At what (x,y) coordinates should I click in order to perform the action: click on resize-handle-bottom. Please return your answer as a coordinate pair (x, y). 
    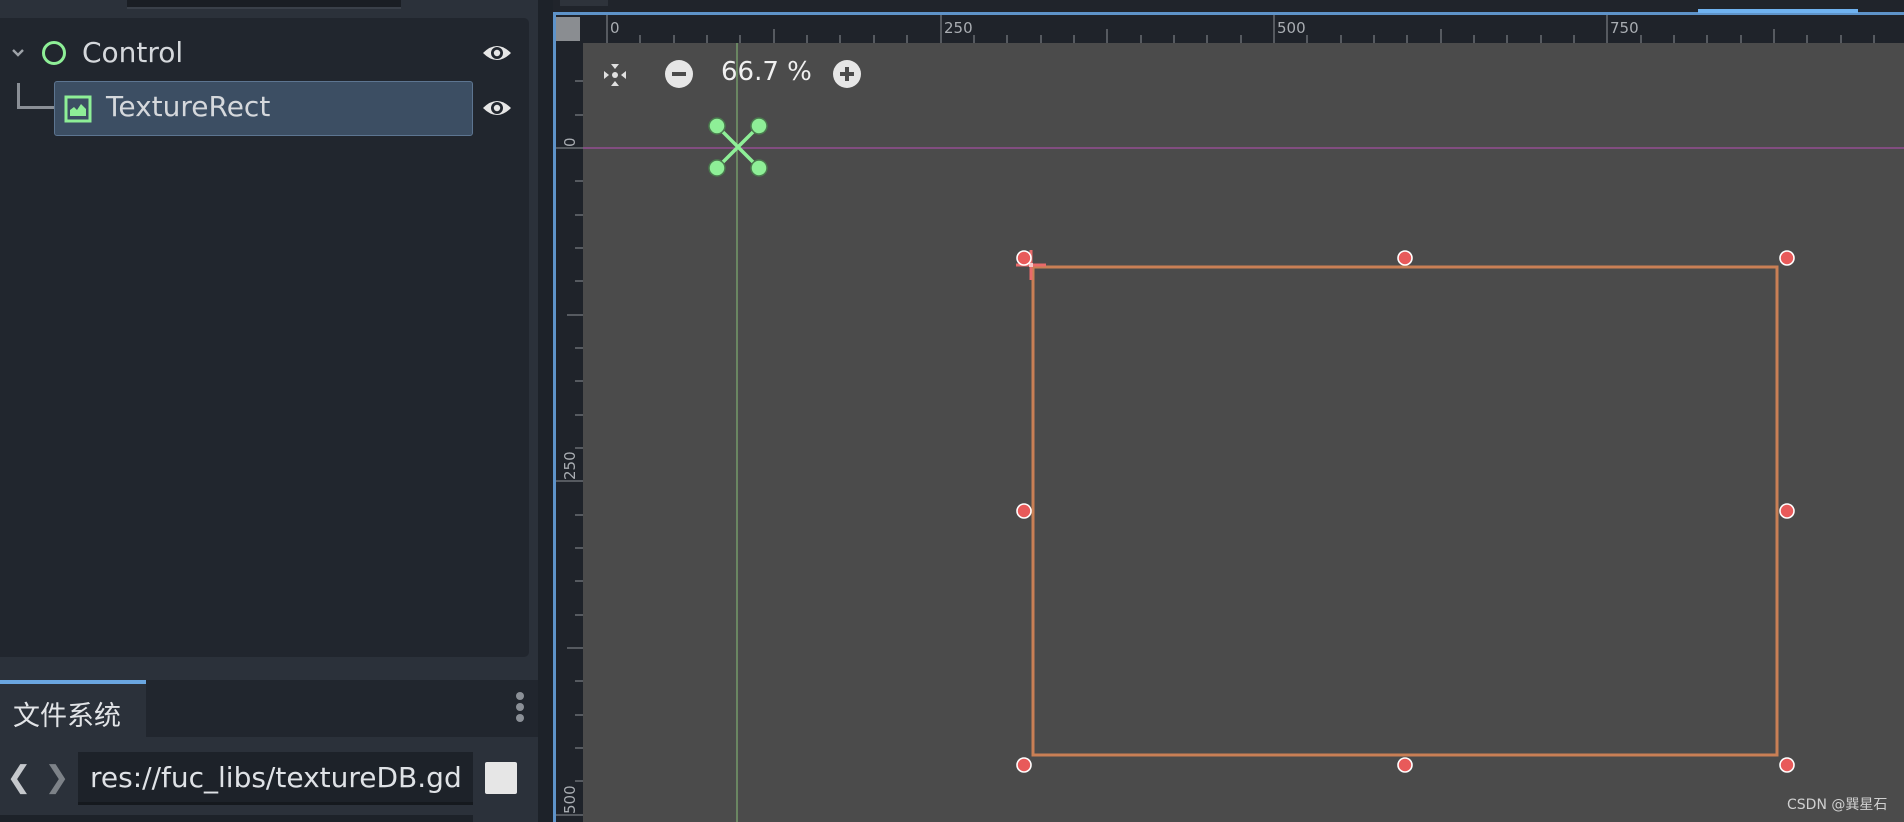
    Looking at the image, I should click on (1405, 765).